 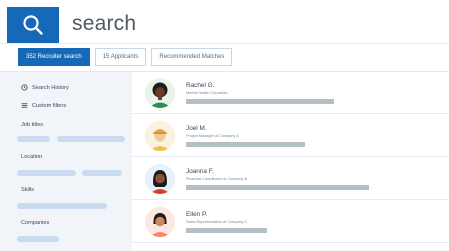 I want to click on candidate-name: Rachel G., so click(x=200, y=85).